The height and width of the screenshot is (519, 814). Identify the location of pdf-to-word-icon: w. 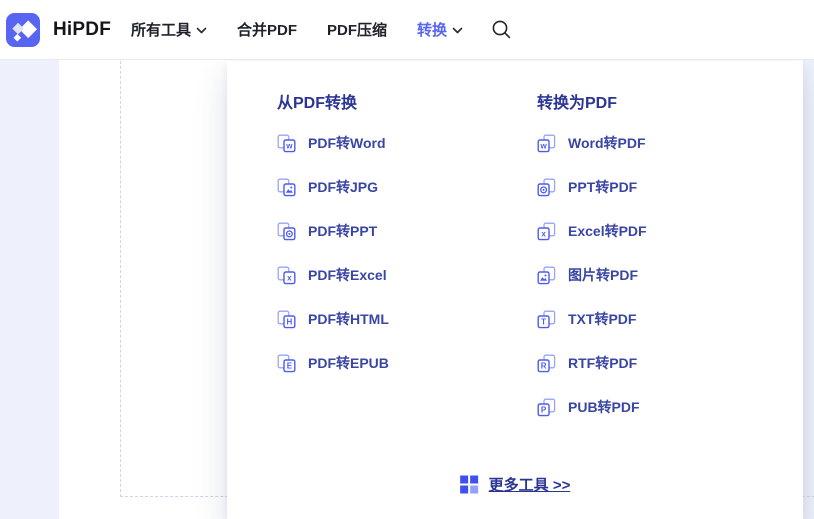
(286, 143).